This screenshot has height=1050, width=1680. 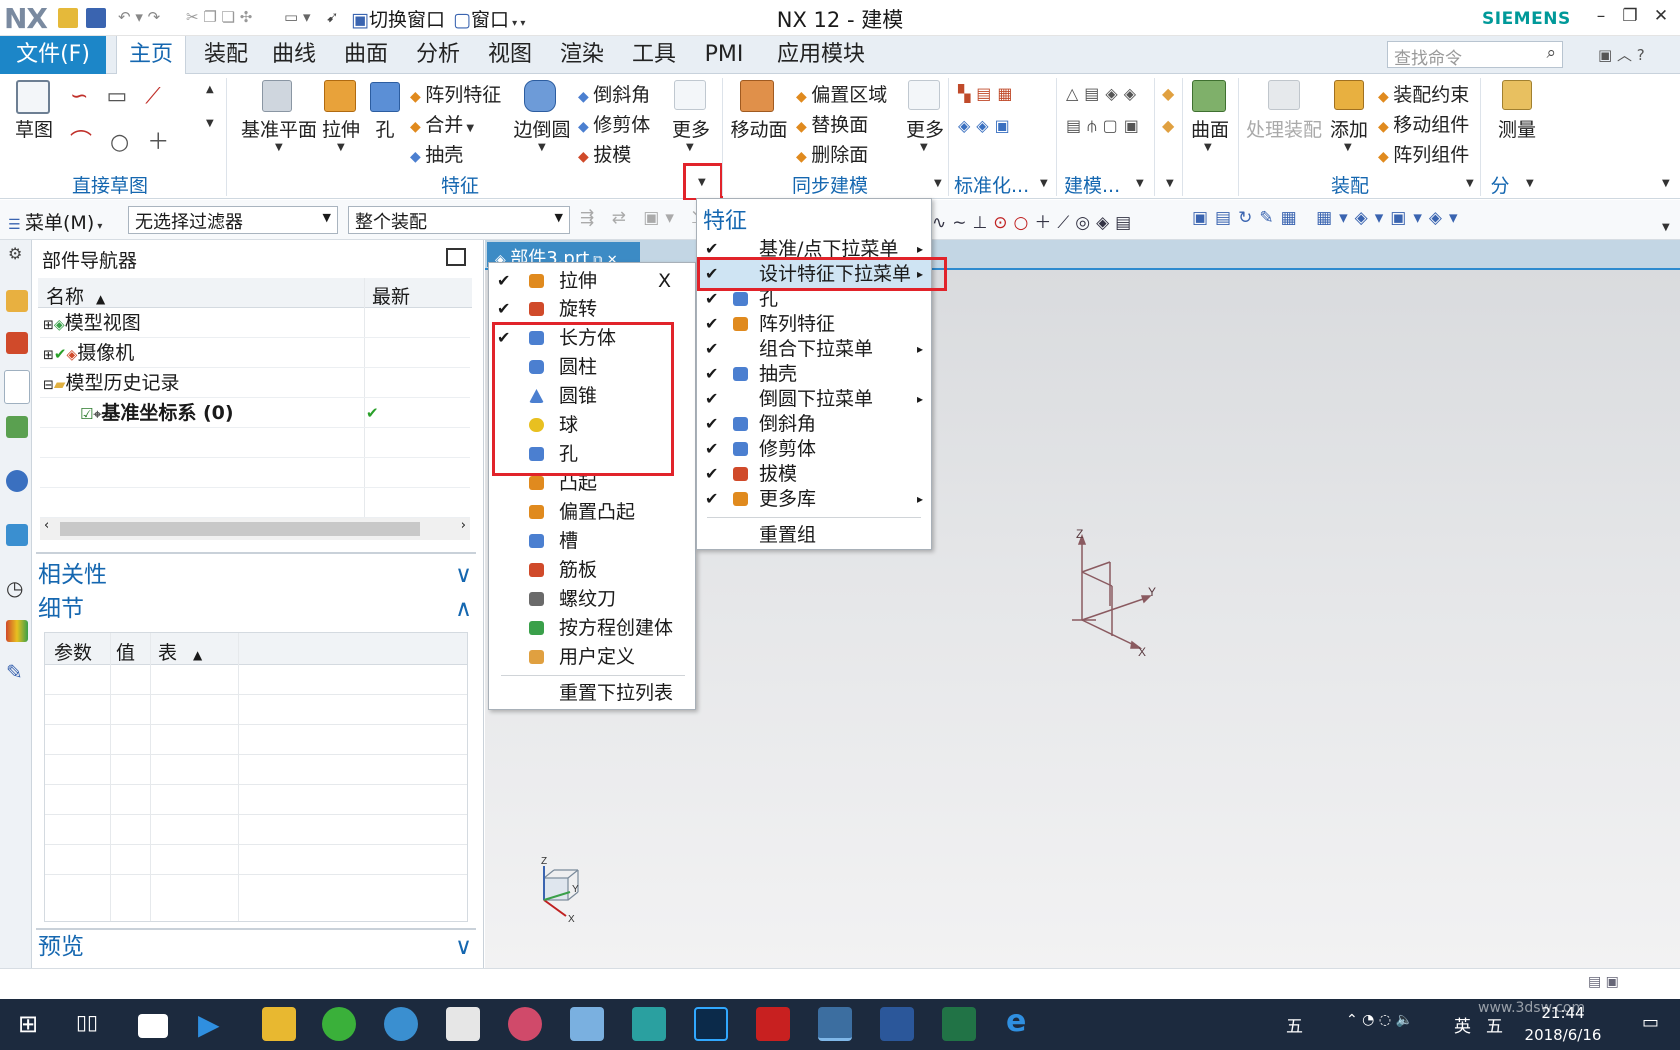 What do you see at coordinates (587, 1024) in the screenshot?
I see `notes-icon` at bounding box center [587, 1024].